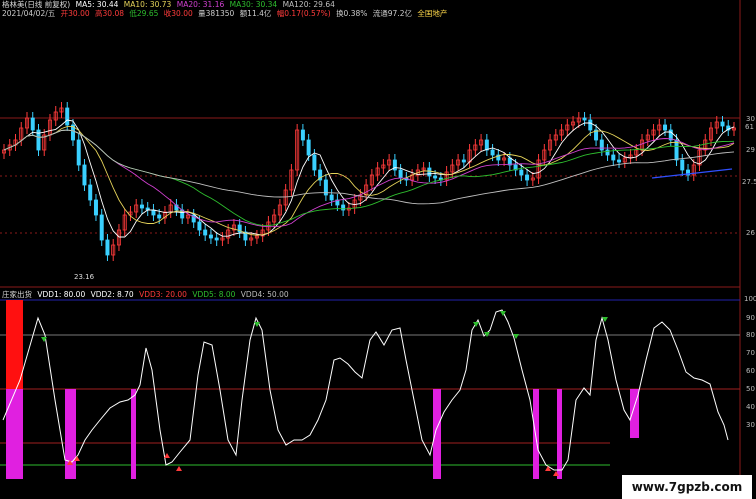 This screenshot has width=756, height=499. I want to click on price-low-label: 23.16, so click(84, 277).